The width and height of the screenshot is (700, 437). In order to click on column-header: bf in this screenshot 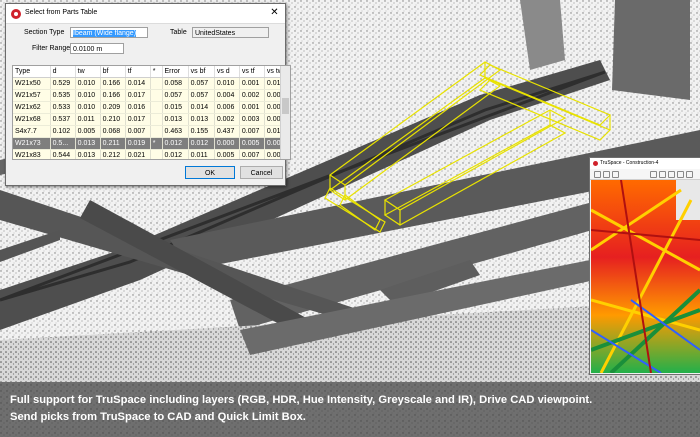, I will do `click(113, 72)`.